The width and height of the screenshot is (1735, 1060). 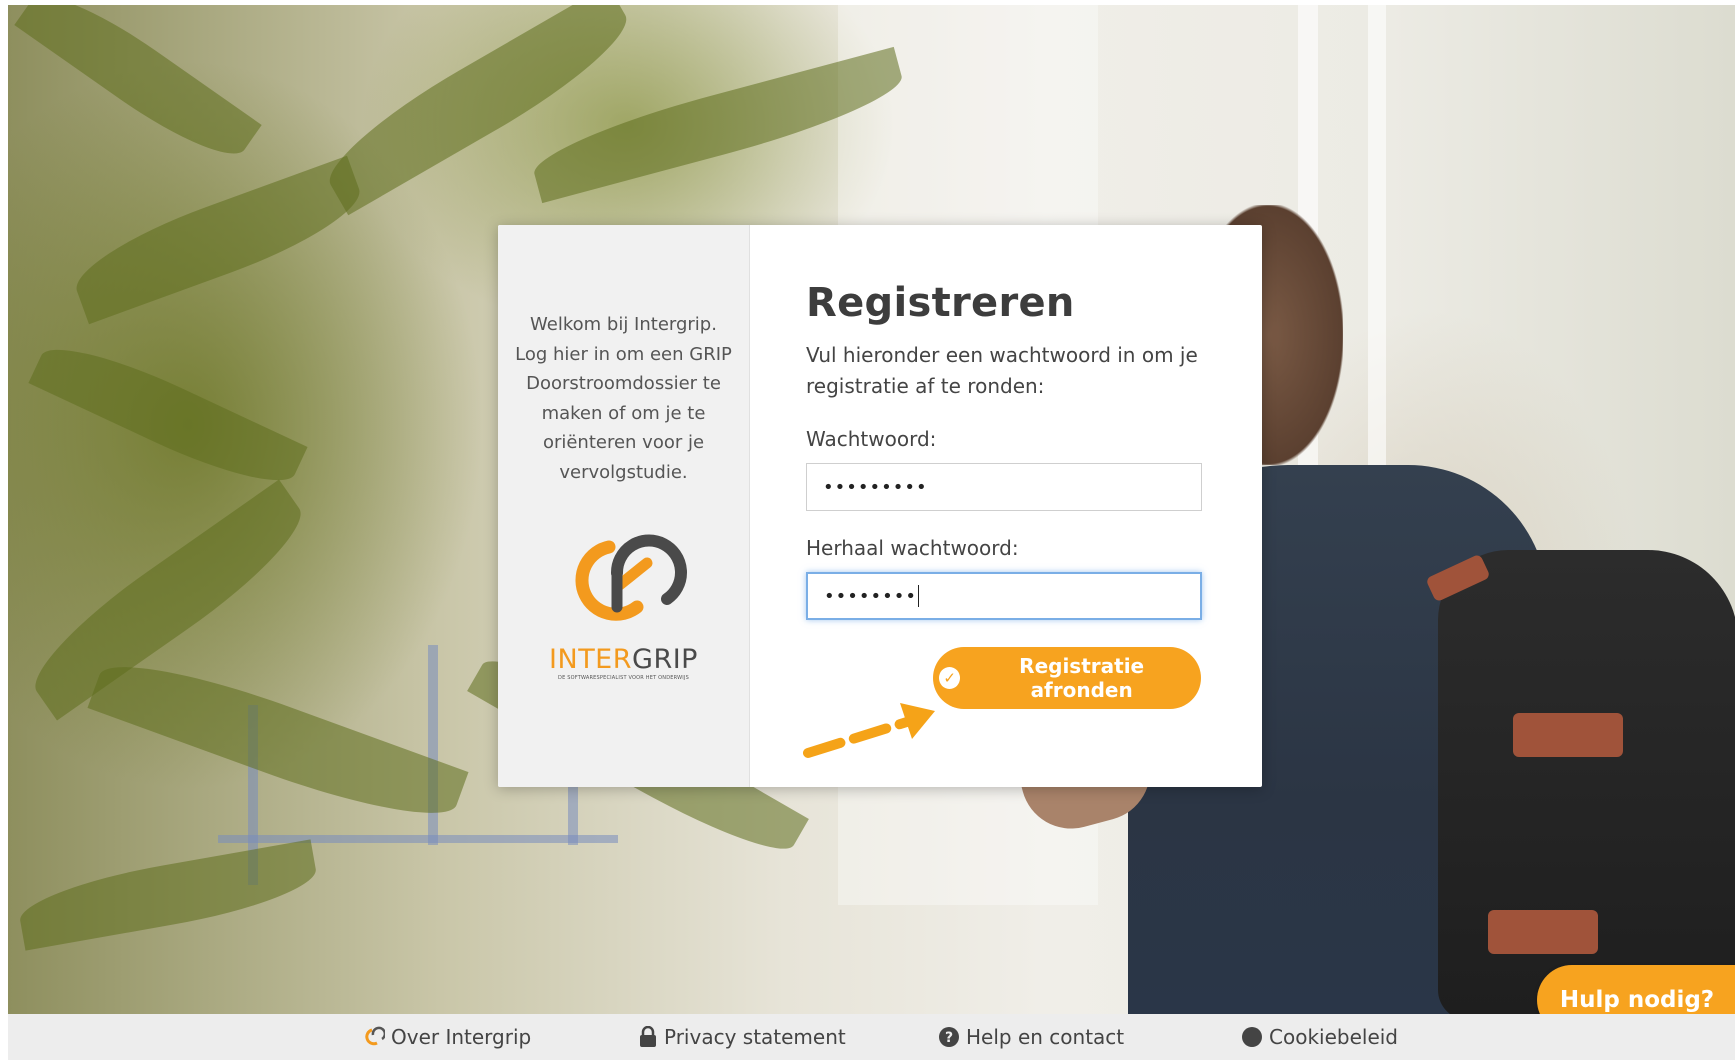 I want to click on footer-link-over-intergrip: Over Intergrip, so click(x=447, y=1037).